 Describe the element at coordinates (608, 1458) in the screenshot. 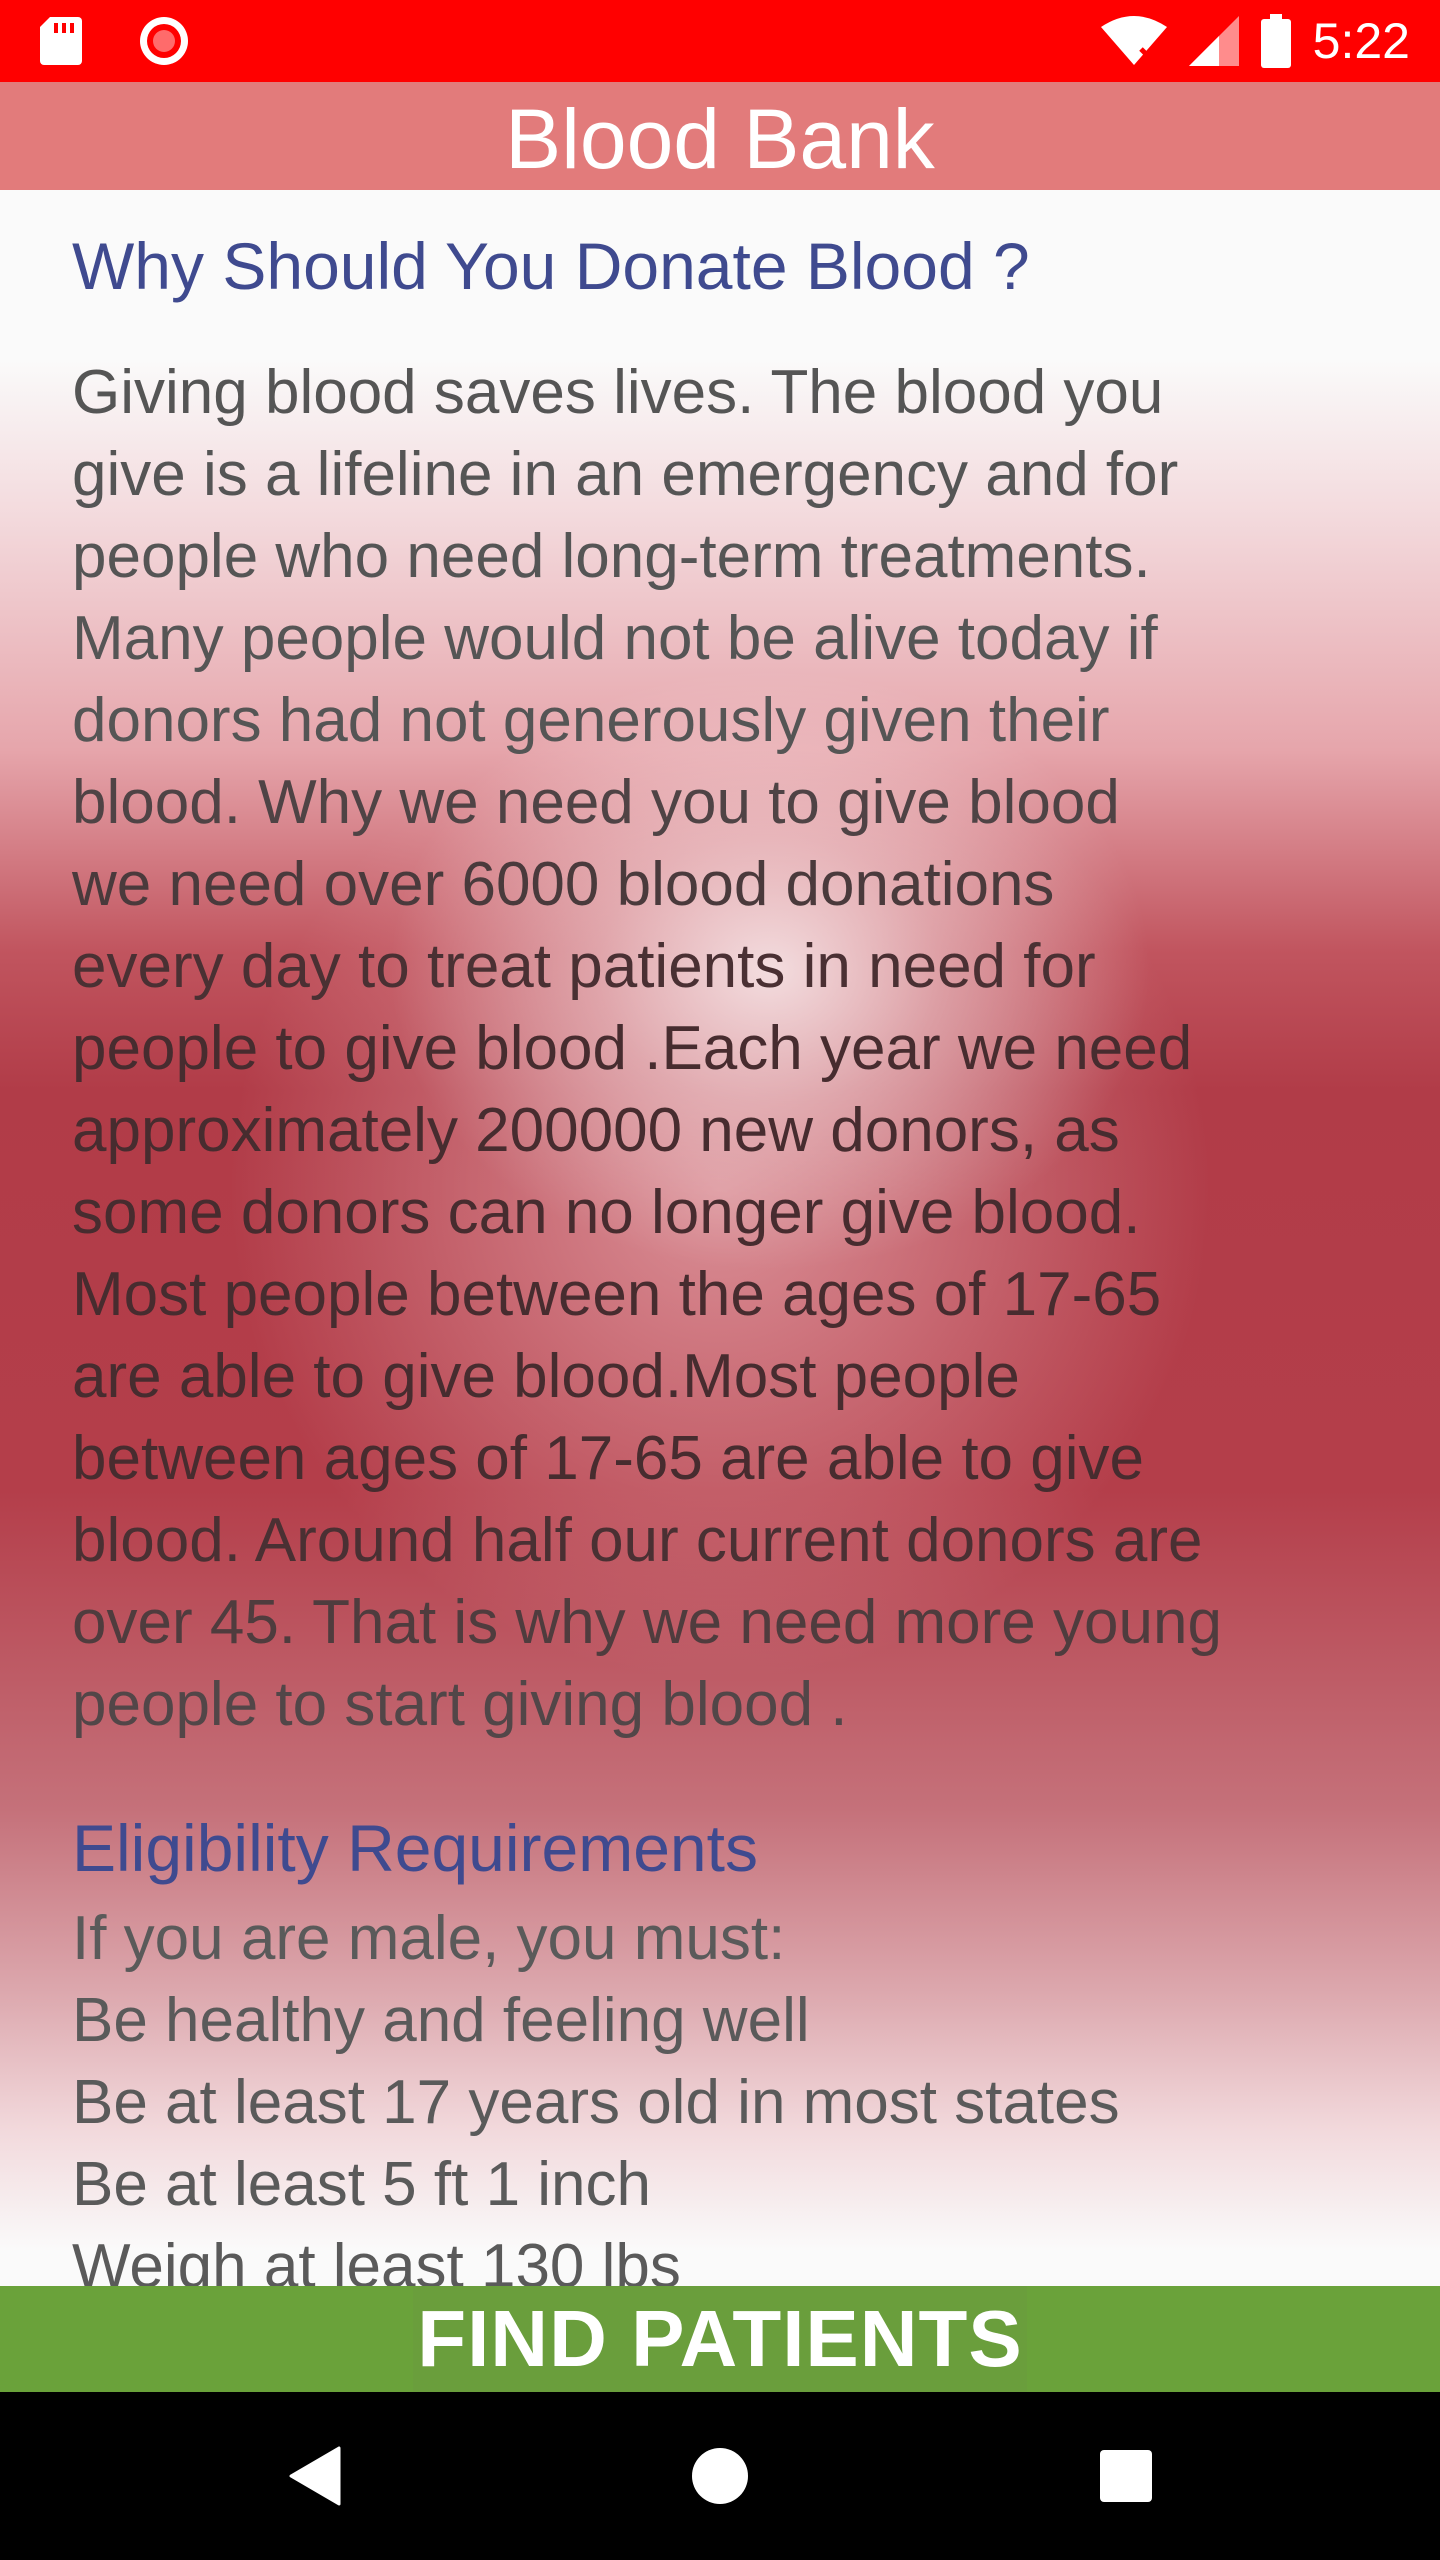

I see `paragraph-line: between ages of 17-65 are able to give` at that location.